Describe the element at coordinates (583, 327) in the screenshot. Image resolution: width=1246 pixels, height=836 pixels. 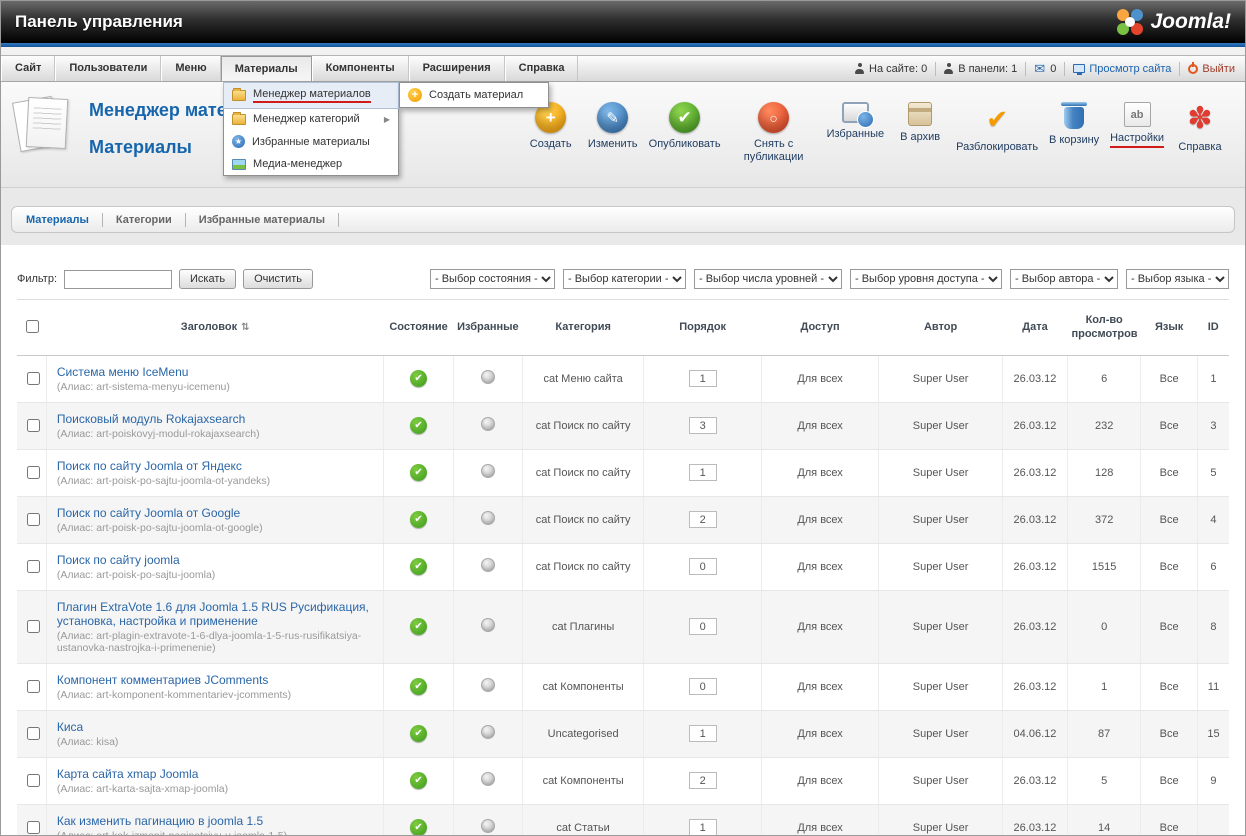
I see `column-header-category: Категория` at that location.